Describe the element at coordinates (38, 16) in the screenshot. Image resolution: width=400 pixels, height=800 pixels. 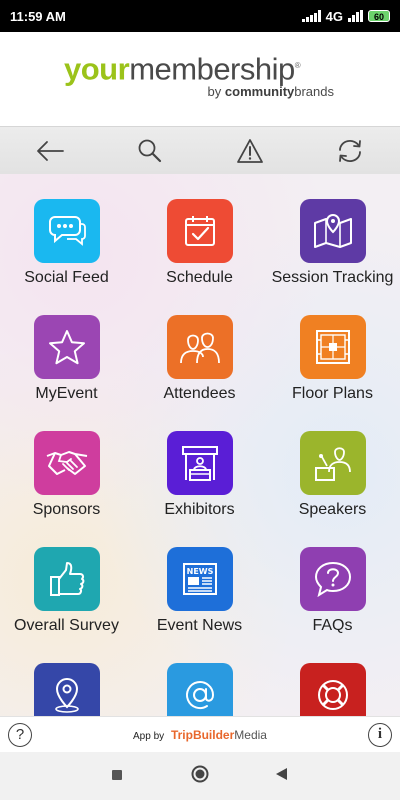
I see `status-time: 11:59 AM` at that location.